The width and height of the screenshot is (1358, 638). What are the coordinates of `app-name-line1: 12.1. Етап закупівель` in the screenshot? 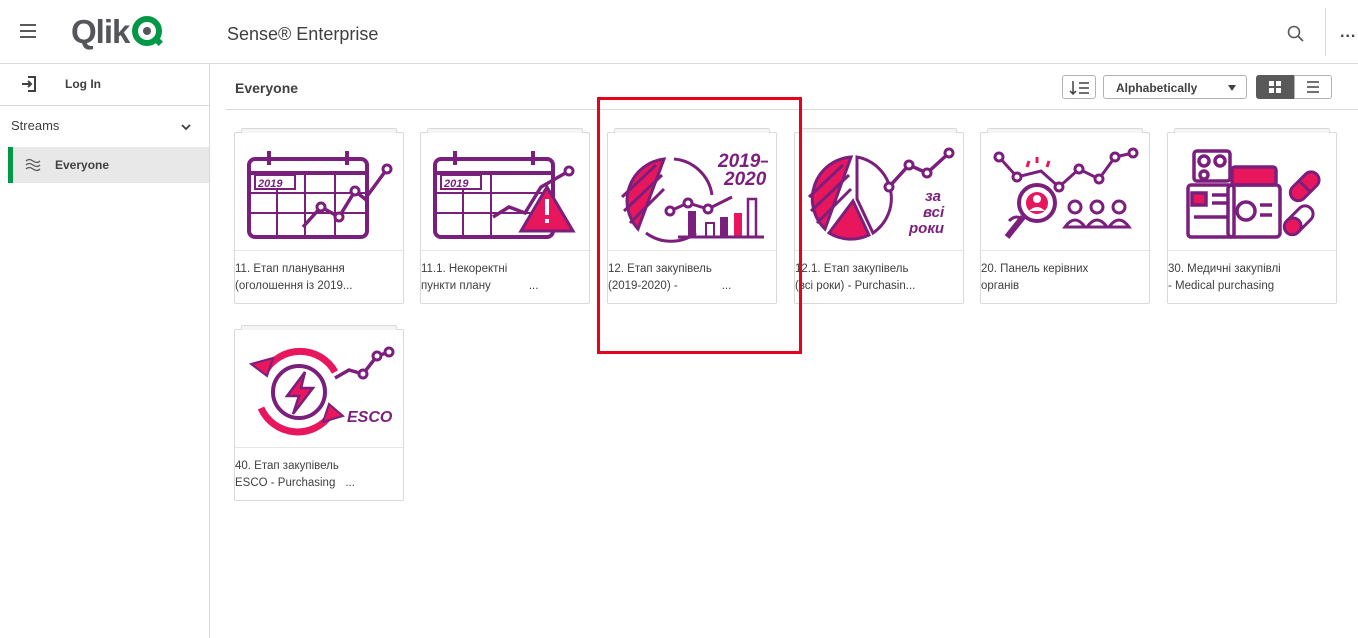 It's located at (852, 269).